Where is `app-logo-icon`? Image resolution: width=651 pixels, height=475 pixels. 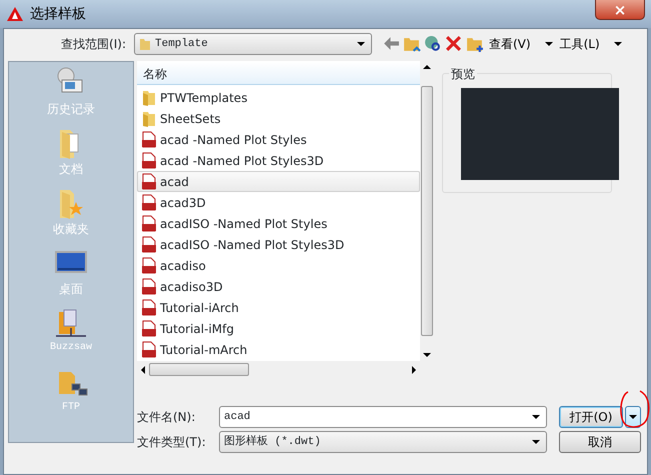
app-logo-icon is located at coordinates (15, 14).